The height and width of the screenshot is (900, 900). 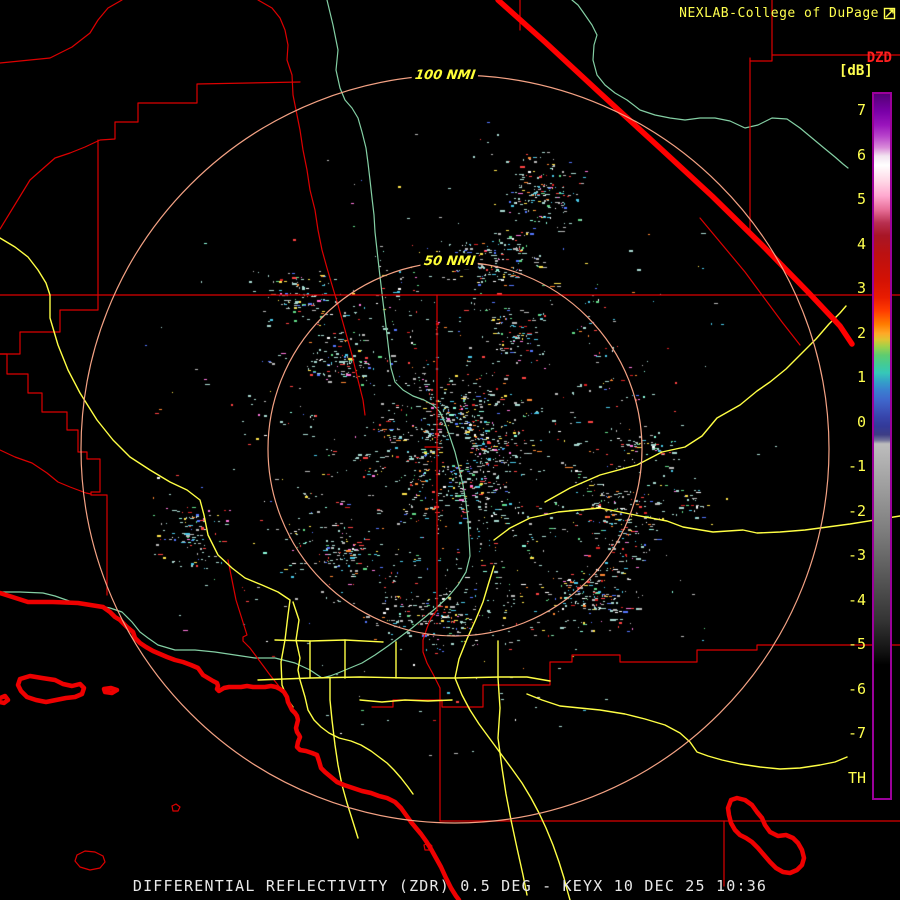 I want to click on colorbar-tick: -2, so click(x=856, y=510).